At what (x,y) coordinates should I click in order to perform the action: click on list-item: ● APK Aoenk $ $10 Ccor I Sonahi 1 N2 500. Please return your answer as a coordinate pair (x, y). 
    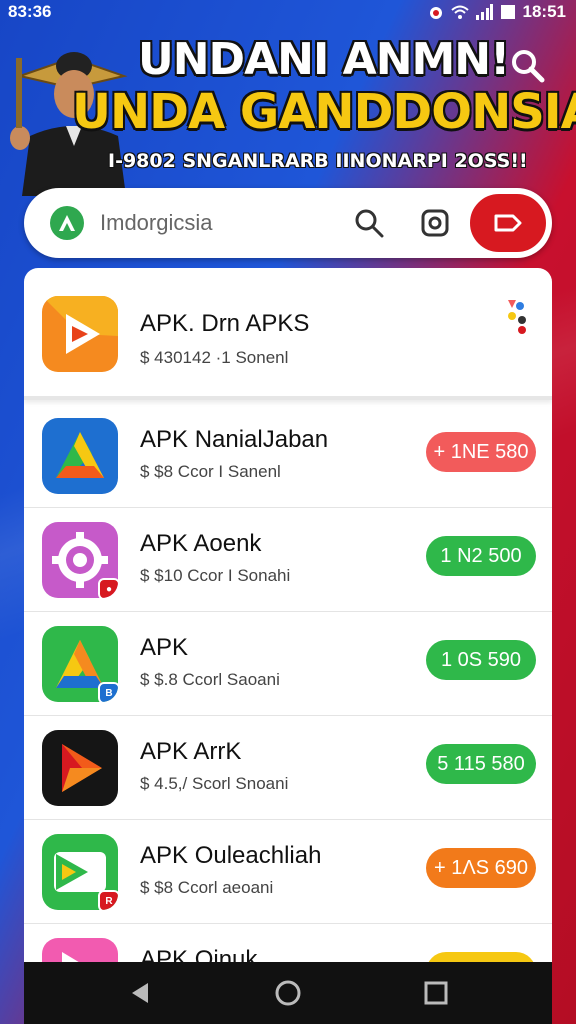
    Looking at the image, I should click on (288, 560).